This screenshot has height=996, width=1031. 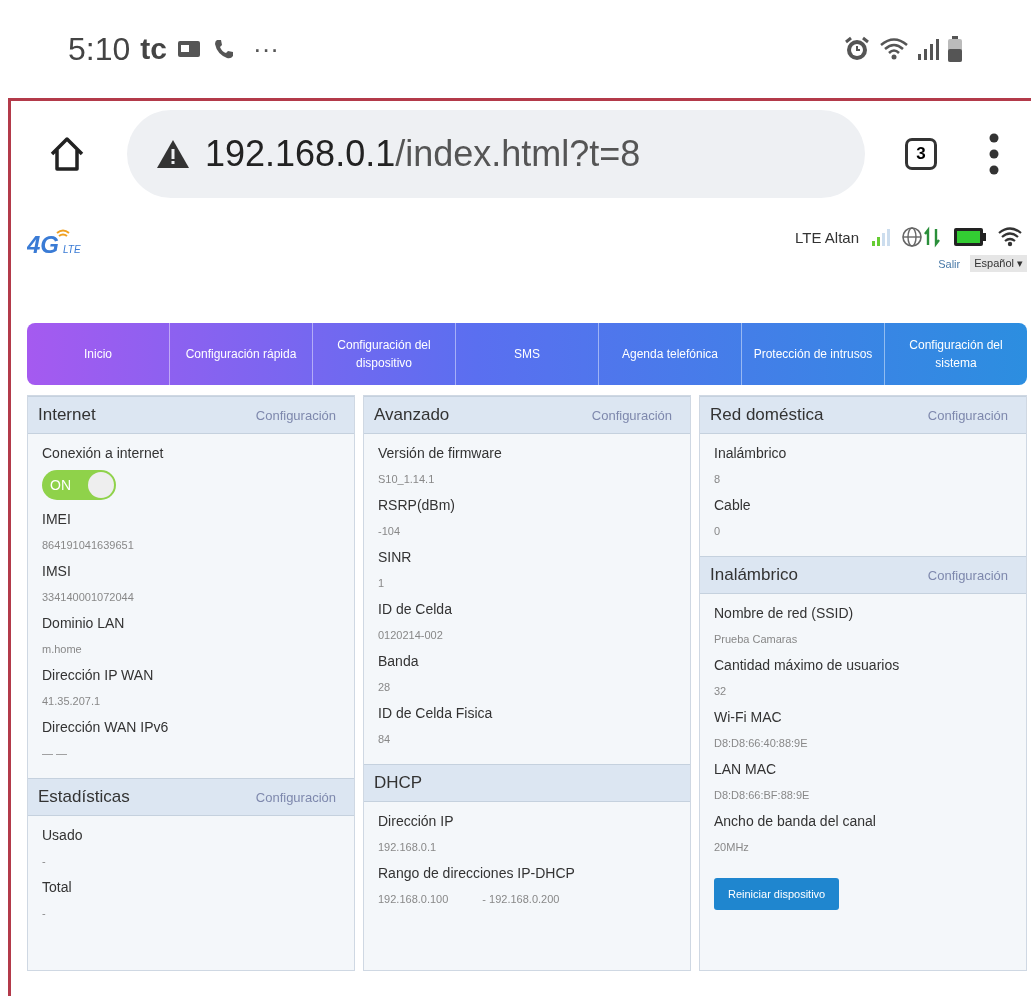 I want to click on field-value: 864191041639651, so click(x=88, y=545).